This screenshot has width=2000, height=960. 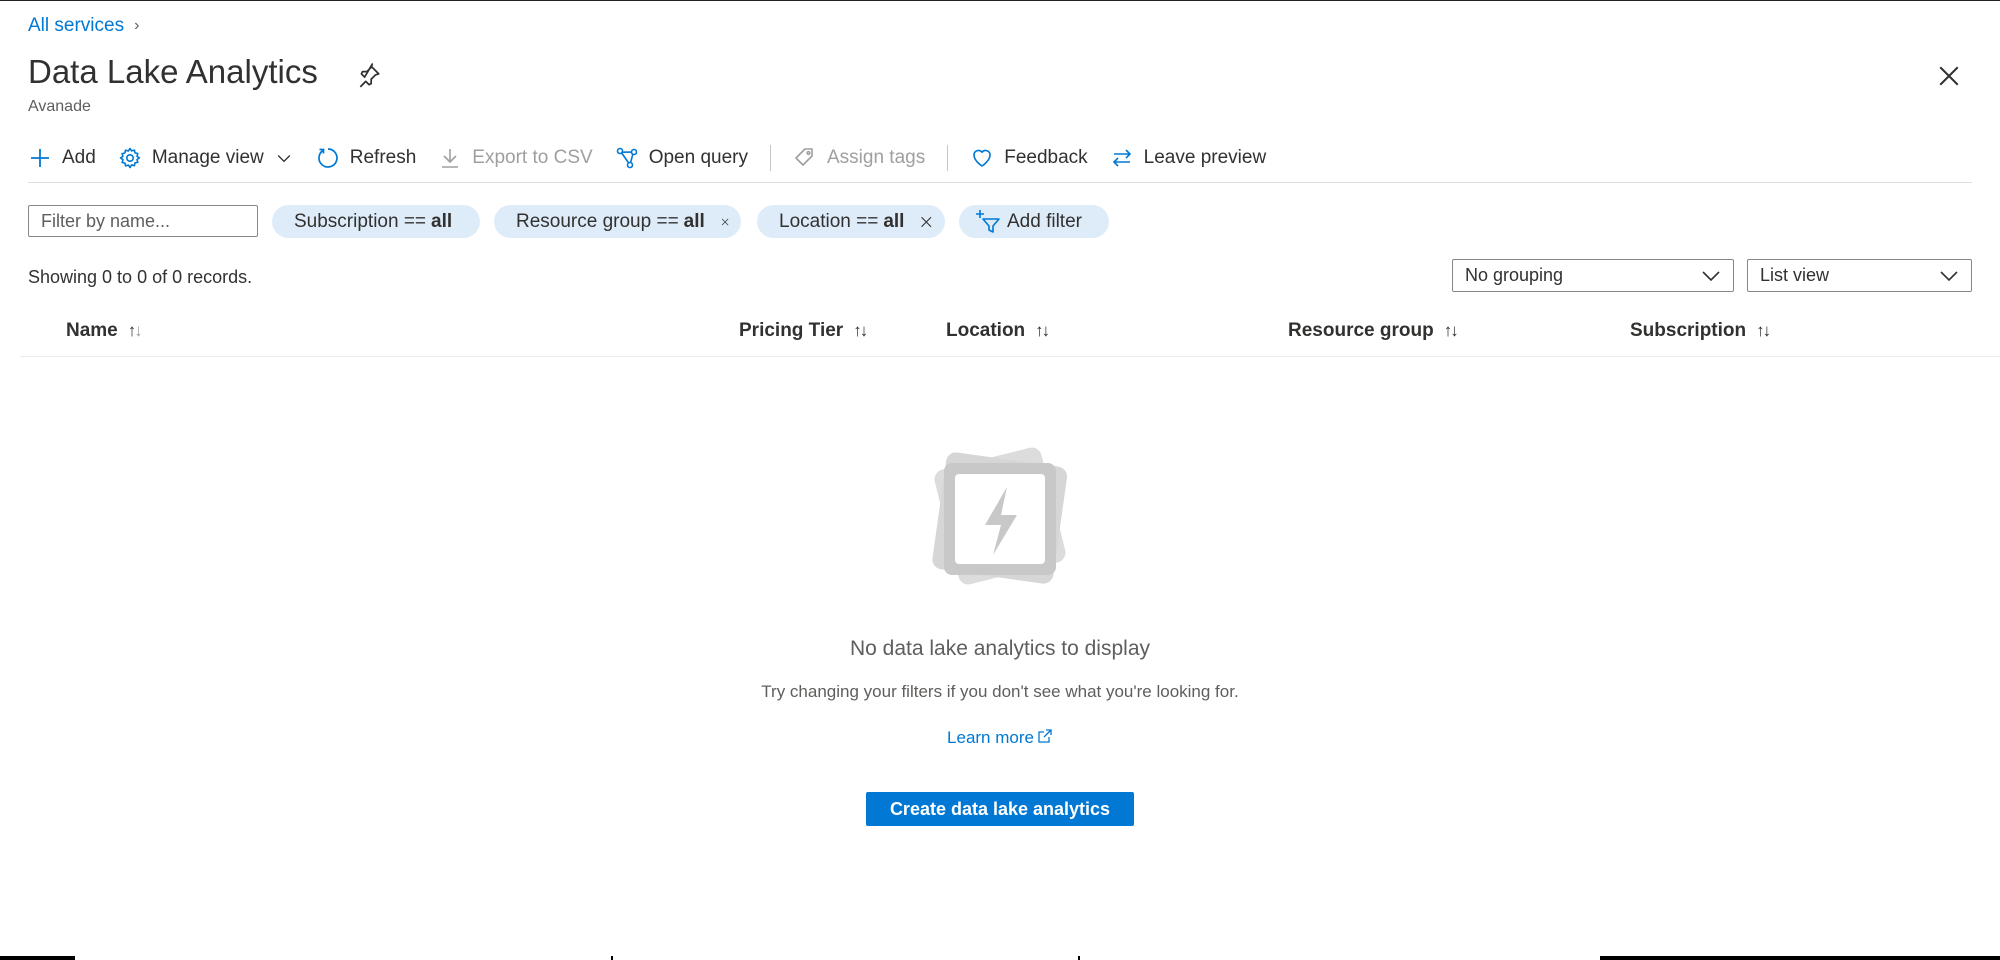 What do you see at coordinates (829, 221) in the screenshot?
I see `location-filter-label: Location ==` at bounding box center [829, 221].